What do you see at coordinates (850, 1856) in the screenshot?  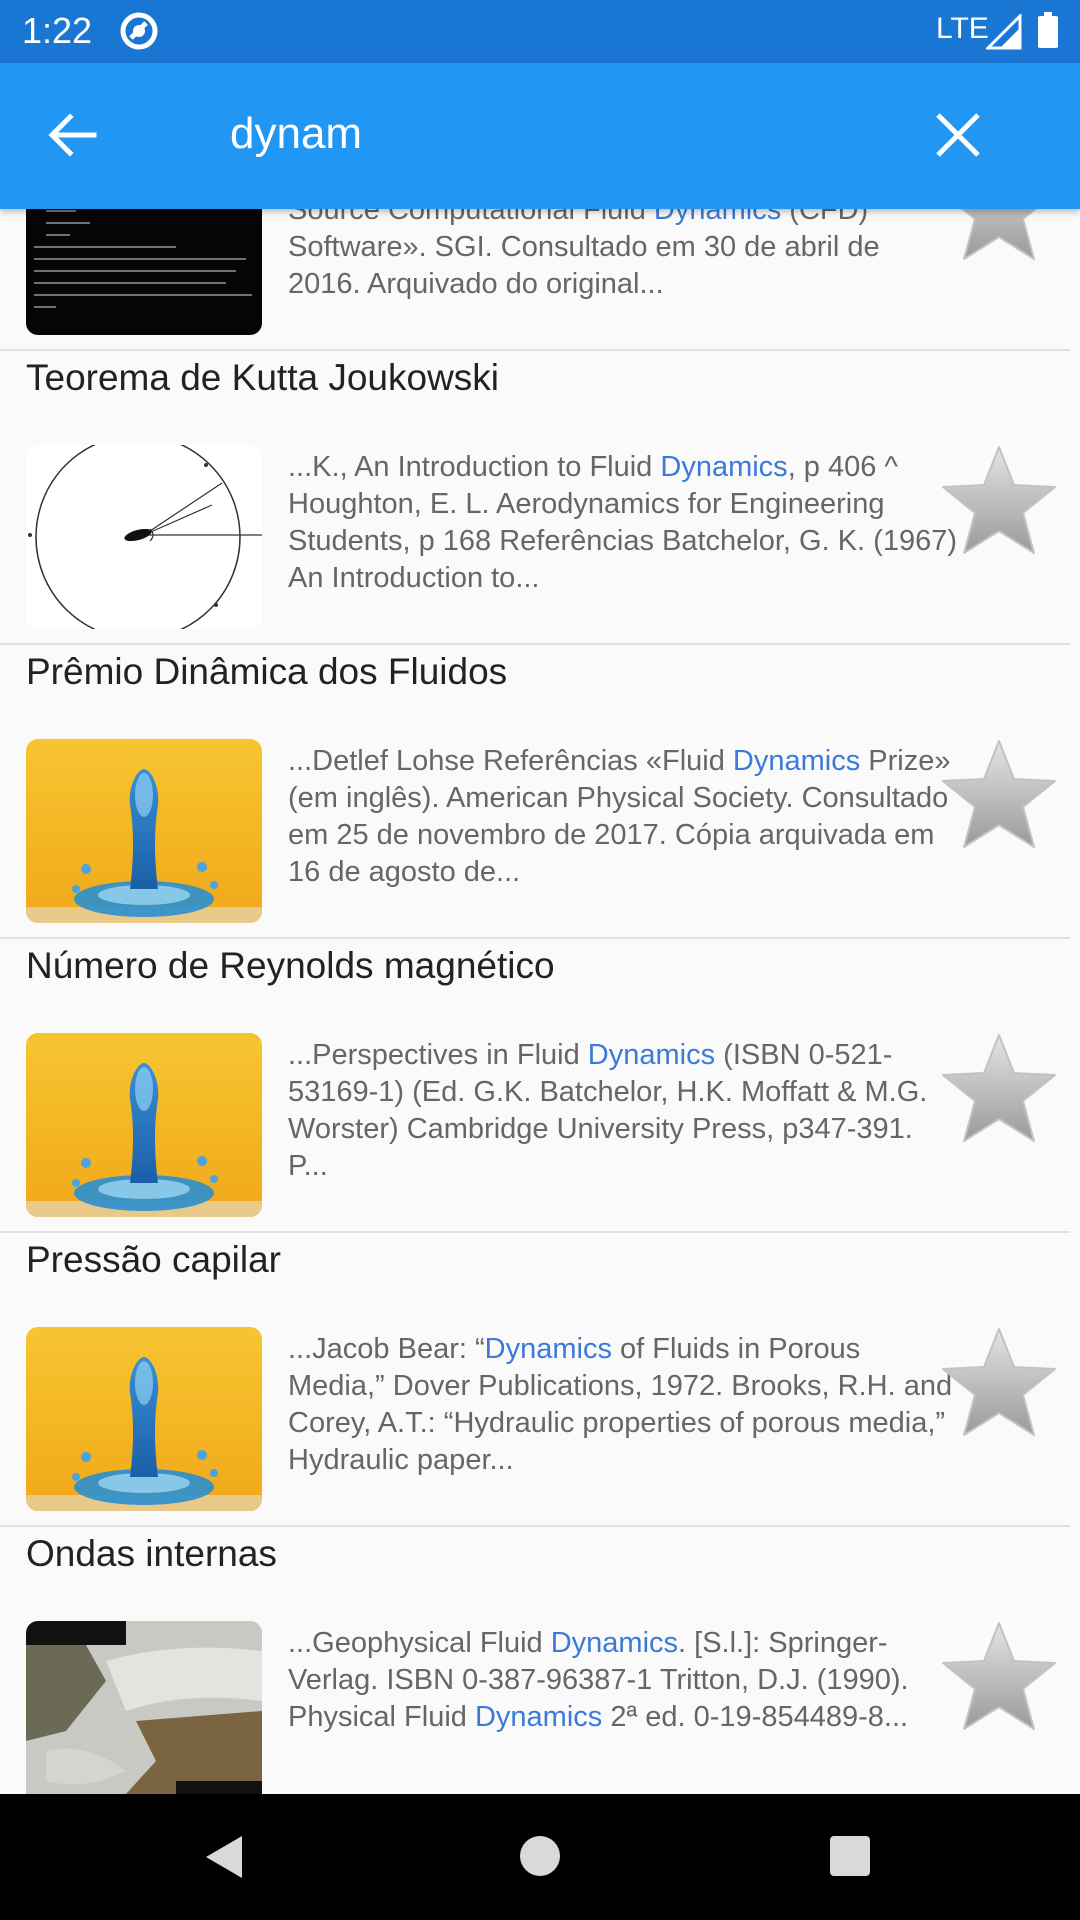 I see `nav-recents-icon` at bounding box center [850, 1856].